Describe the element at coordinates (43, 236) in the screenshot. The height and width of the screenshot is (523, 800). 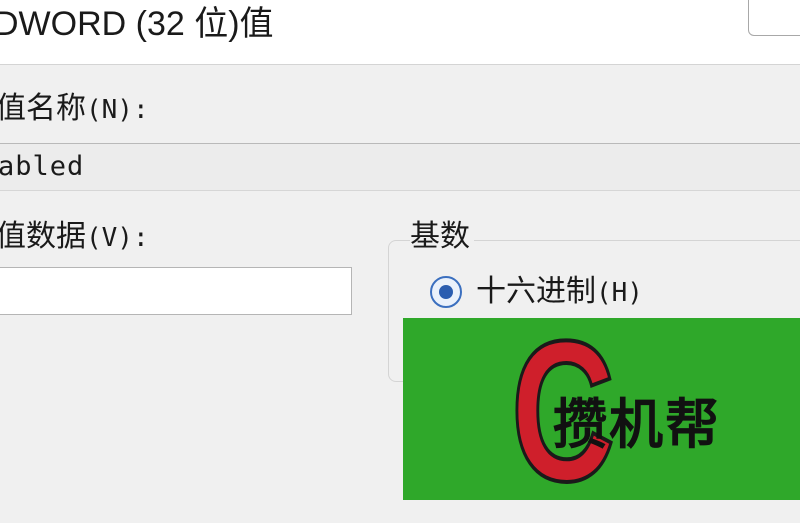
I see `value-data-label-text: 值数据` at that location.